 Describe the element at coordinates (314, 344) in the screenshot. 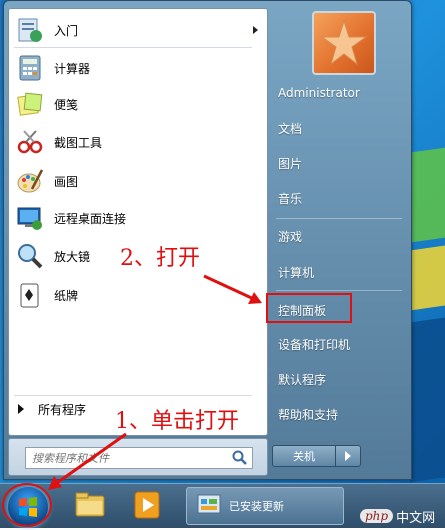

I see `devices-printers-label: 设备和打印机` at that location.